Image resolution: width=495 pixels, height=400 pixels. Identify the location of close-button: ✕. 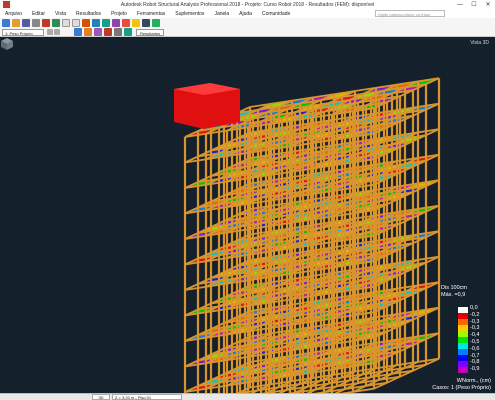
(488, 4).